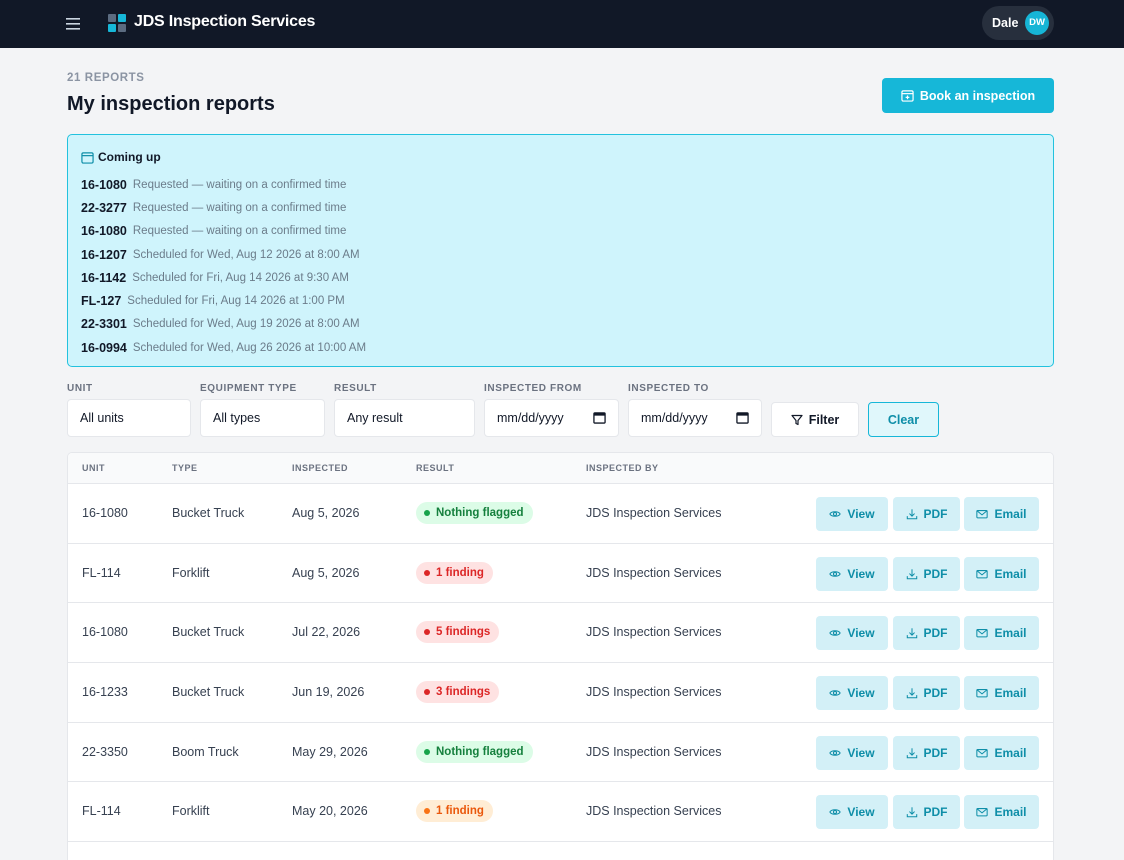 This screenshot has height=860, width=1124. What do you see at coordinates (668, 388) in the screenshot?
I see `inspected-to-label: INSPECTED TO` at bounding box center [668, 388].